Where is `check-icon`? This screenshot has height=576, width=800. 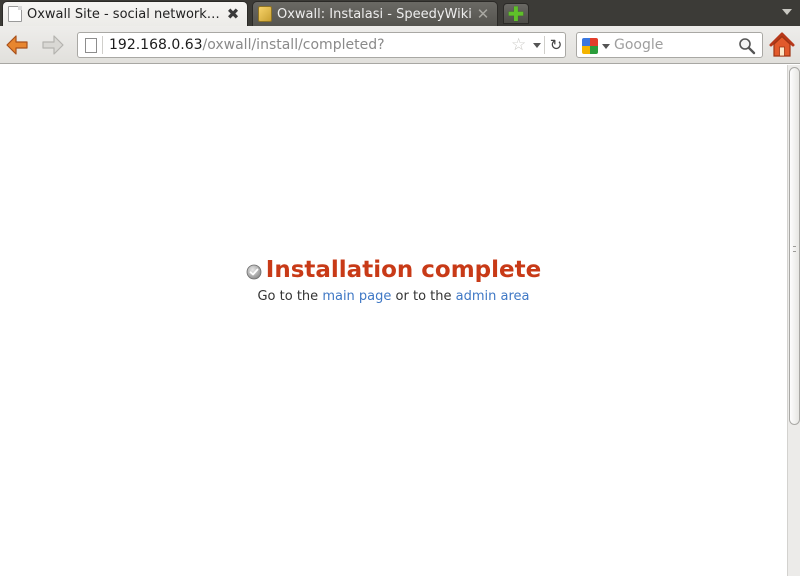 check-icon is located at coordinates (254, 272).